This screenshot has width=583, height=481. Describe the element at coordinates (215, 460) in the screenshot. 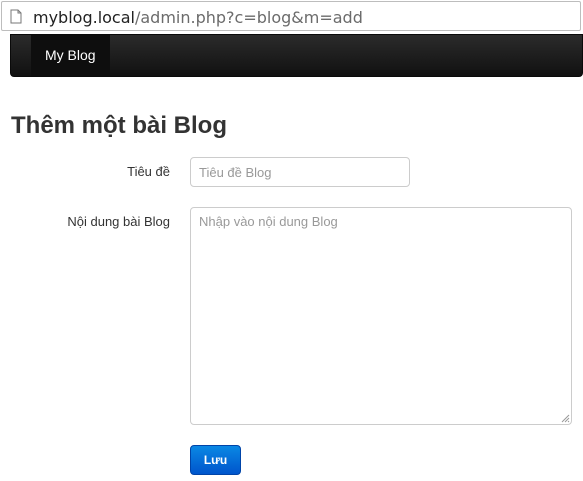

I see `save-button: Lưu` at that location.